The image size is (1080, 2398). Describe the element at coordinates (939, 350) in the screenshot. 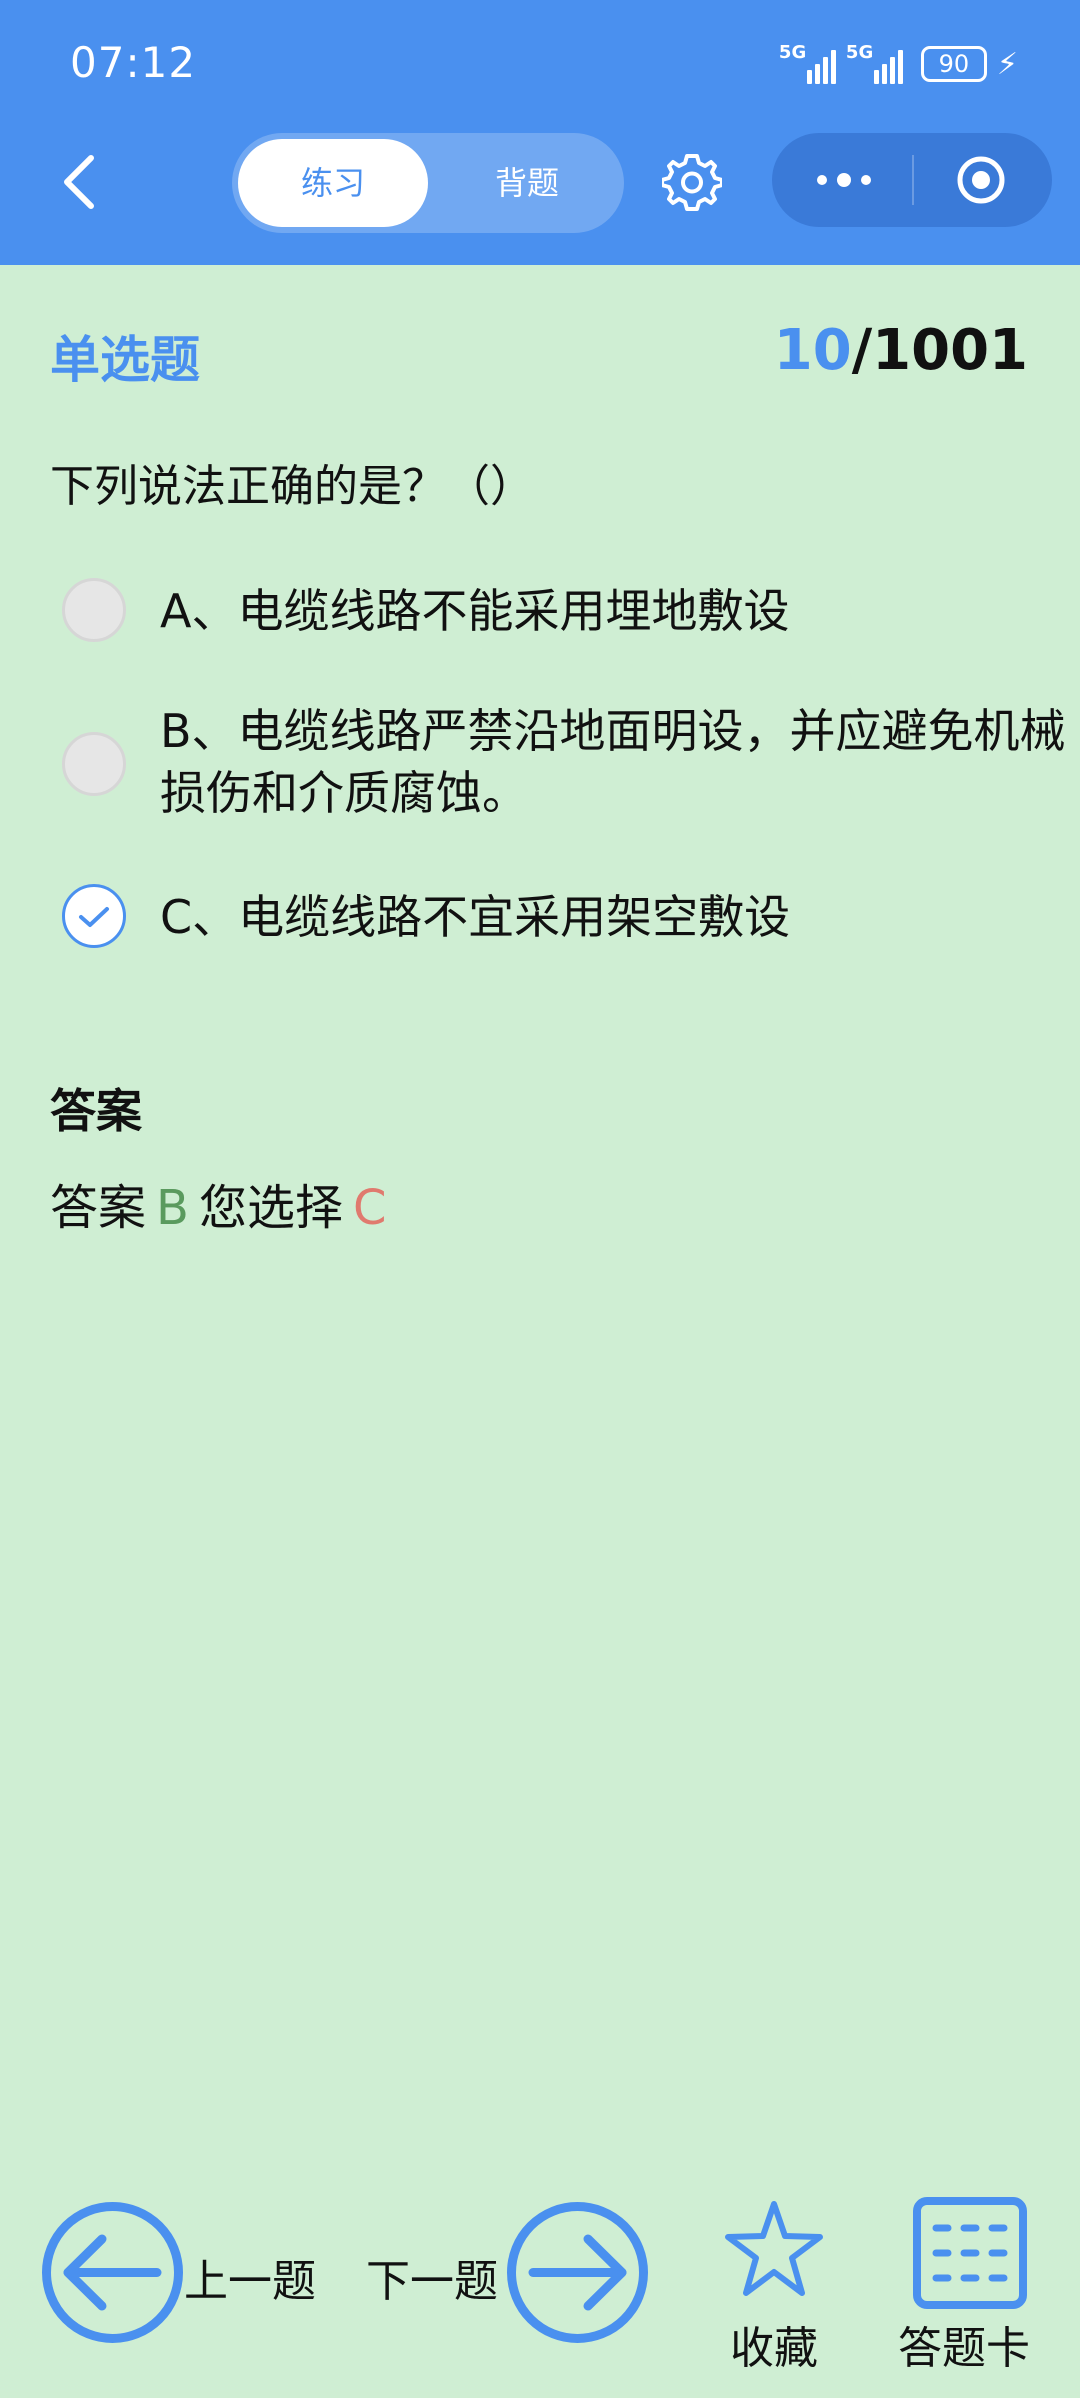

I see `total-questions: /1001` at that location.